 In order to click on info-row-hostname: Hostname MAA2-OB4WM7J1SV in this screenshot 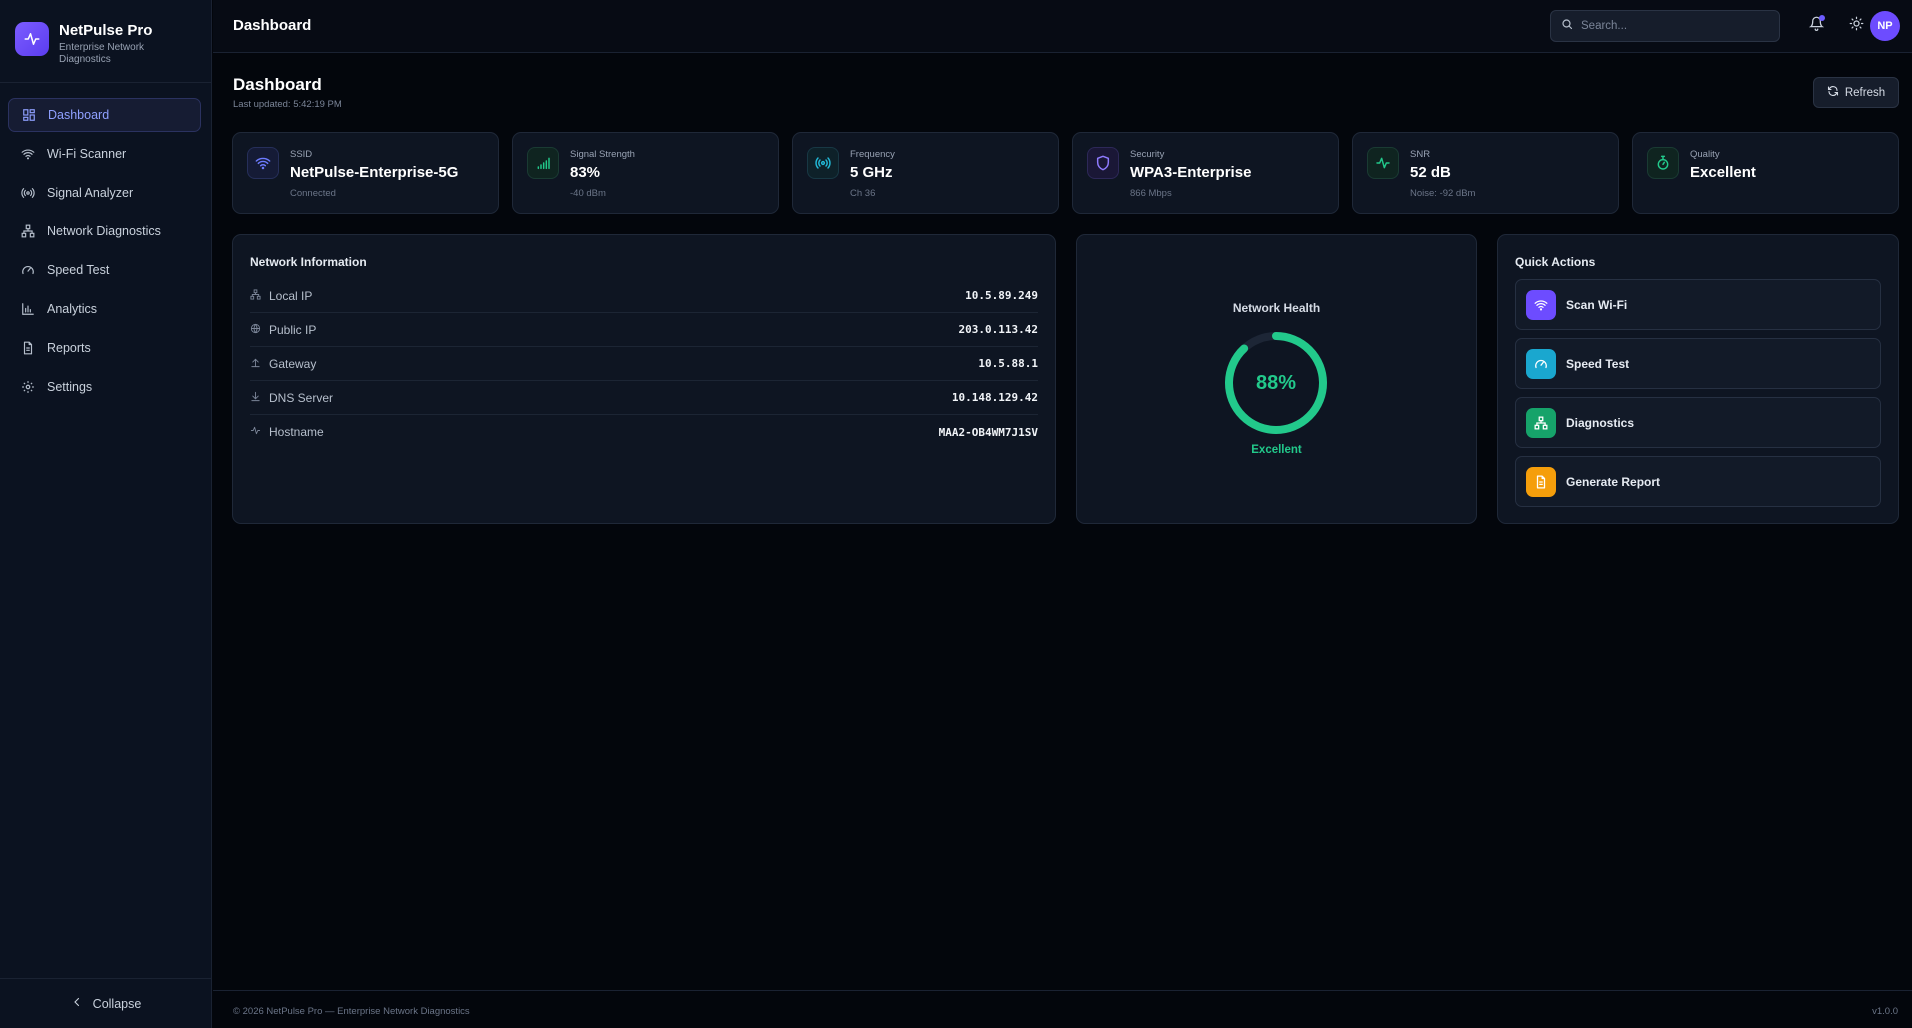, I will do `click(644, 432)`.